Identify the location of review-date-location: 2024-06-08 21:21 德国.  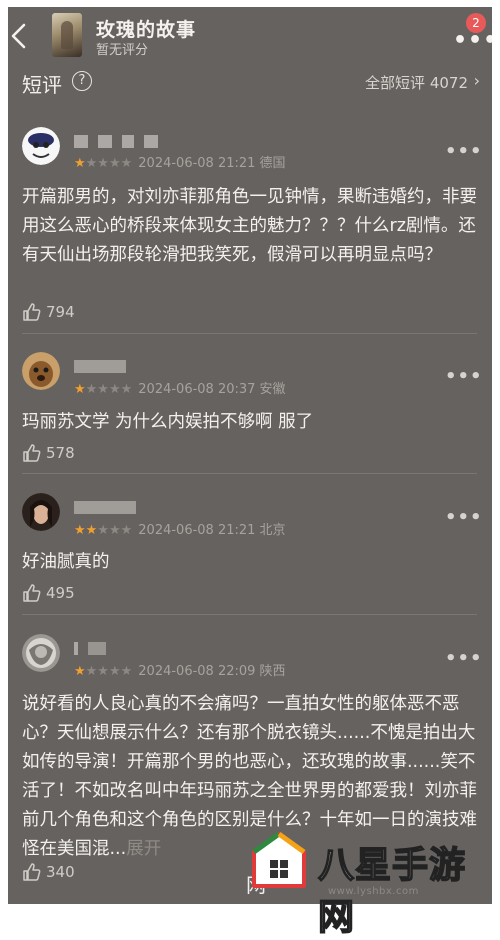
(212, 163).